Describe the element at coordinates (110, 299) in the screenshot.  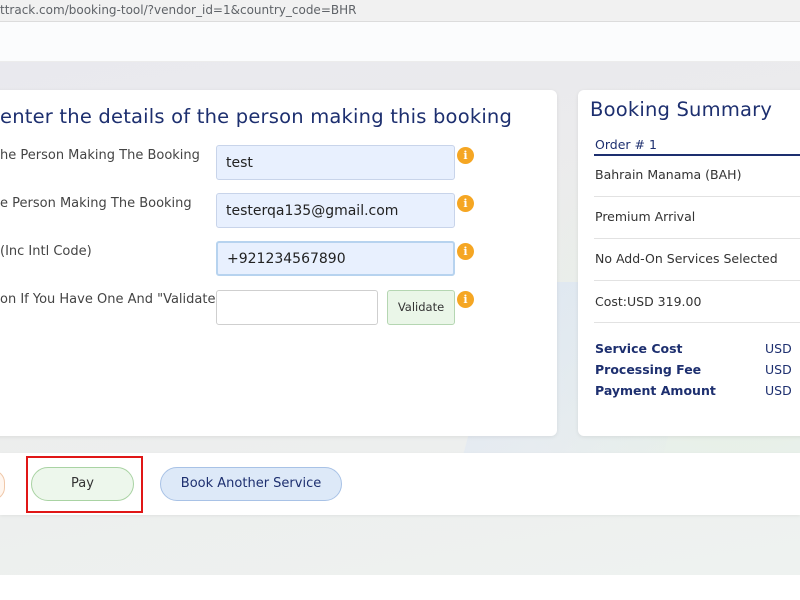
I see `promo-code-label: on If You Have One And "Validate"` at that location.